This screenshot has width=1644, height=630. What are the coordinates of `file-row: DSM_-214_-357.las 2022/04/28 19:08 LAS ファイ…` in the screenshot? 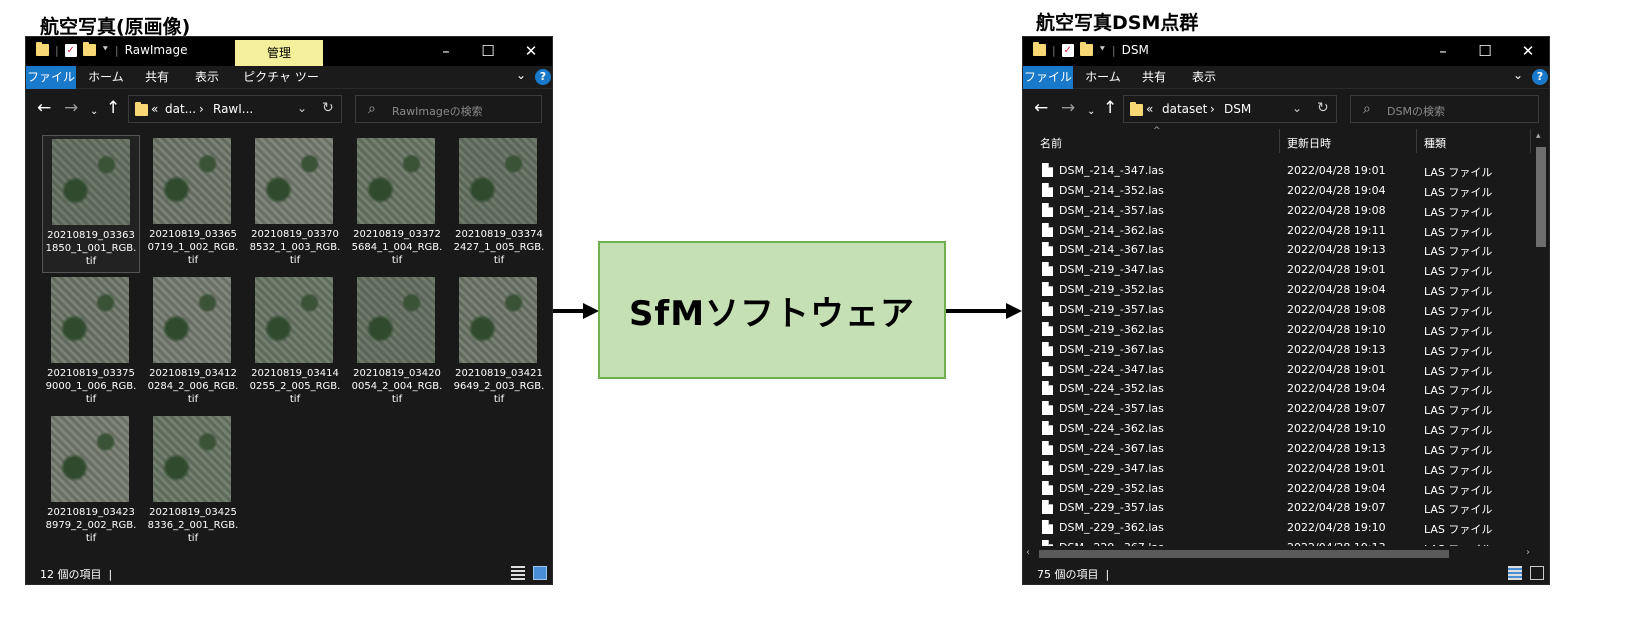 It's located at (1278, 211).